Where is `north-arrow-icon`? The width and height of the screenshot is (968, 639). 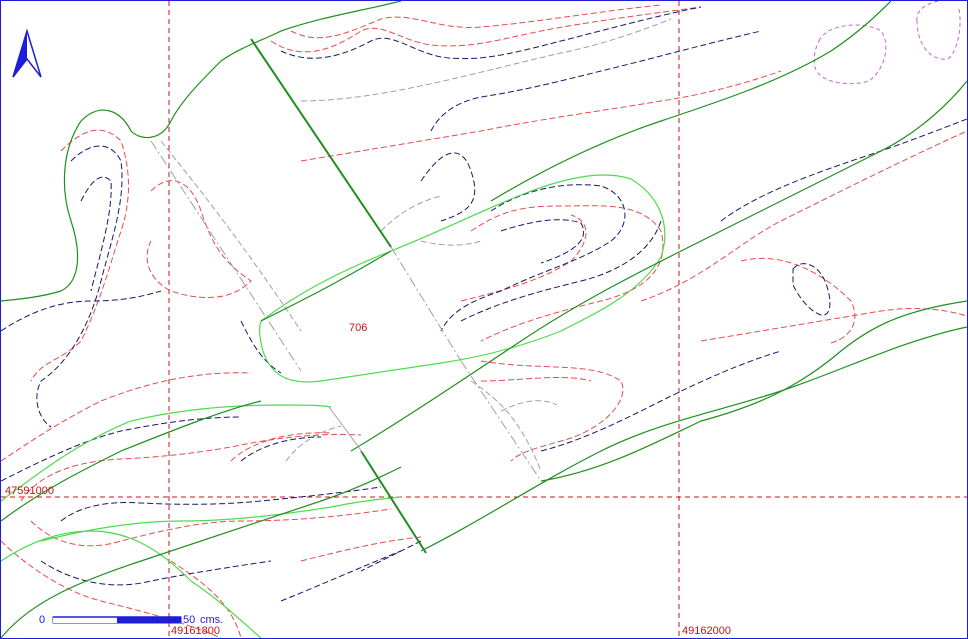
north-arrow-icon is located at coordinates (27, 53).